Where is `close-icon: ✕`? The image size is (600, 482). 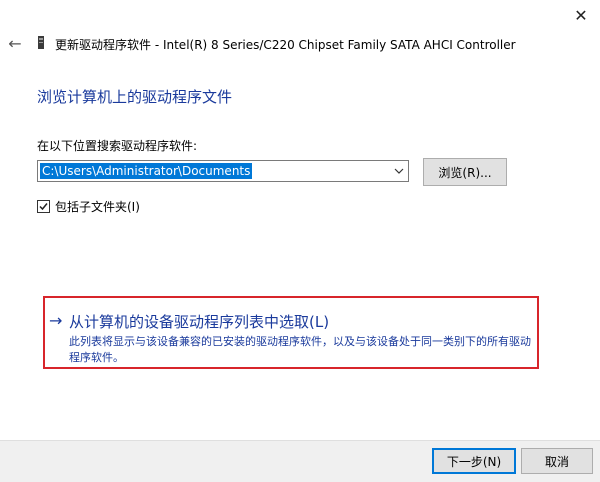 close-icon: ✕ is located at coordinates (581, 15).